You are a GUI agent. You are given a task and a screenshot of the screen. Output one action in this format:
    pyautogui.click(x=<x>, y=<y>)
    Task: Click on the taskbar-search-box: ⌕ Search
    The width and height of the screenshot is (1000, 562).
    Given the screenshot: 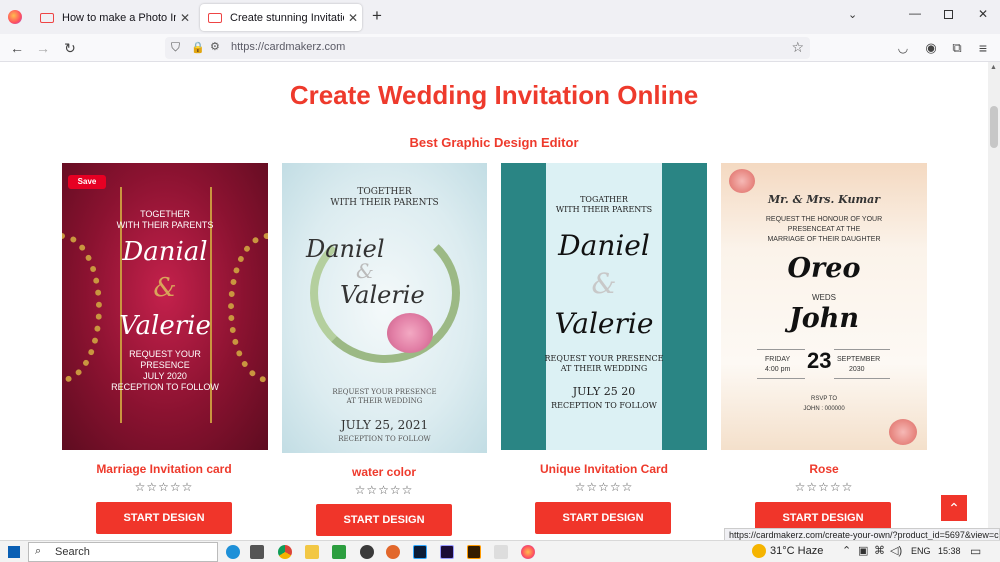 What is the action you would take?
    pyautogui.click(x=123, y=552)
    